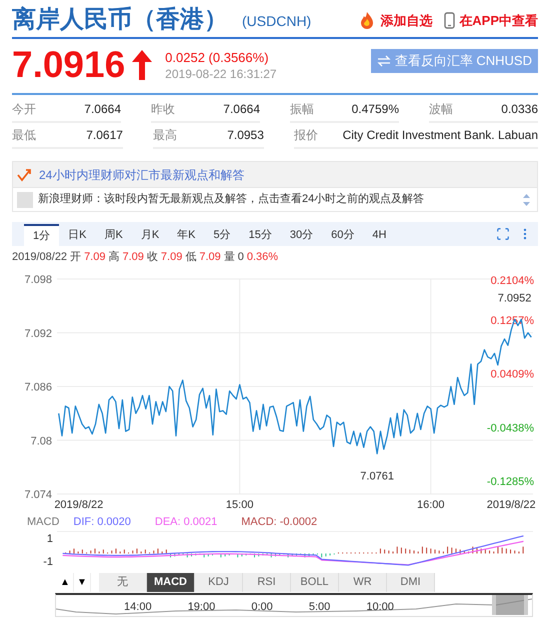 Image resolution: width=550 pixels, height=634 pixels. What do you see at coordinates (241, 257) in the screenshot?
I see `bar-info-text: 0` at bounding box center [241, 257].